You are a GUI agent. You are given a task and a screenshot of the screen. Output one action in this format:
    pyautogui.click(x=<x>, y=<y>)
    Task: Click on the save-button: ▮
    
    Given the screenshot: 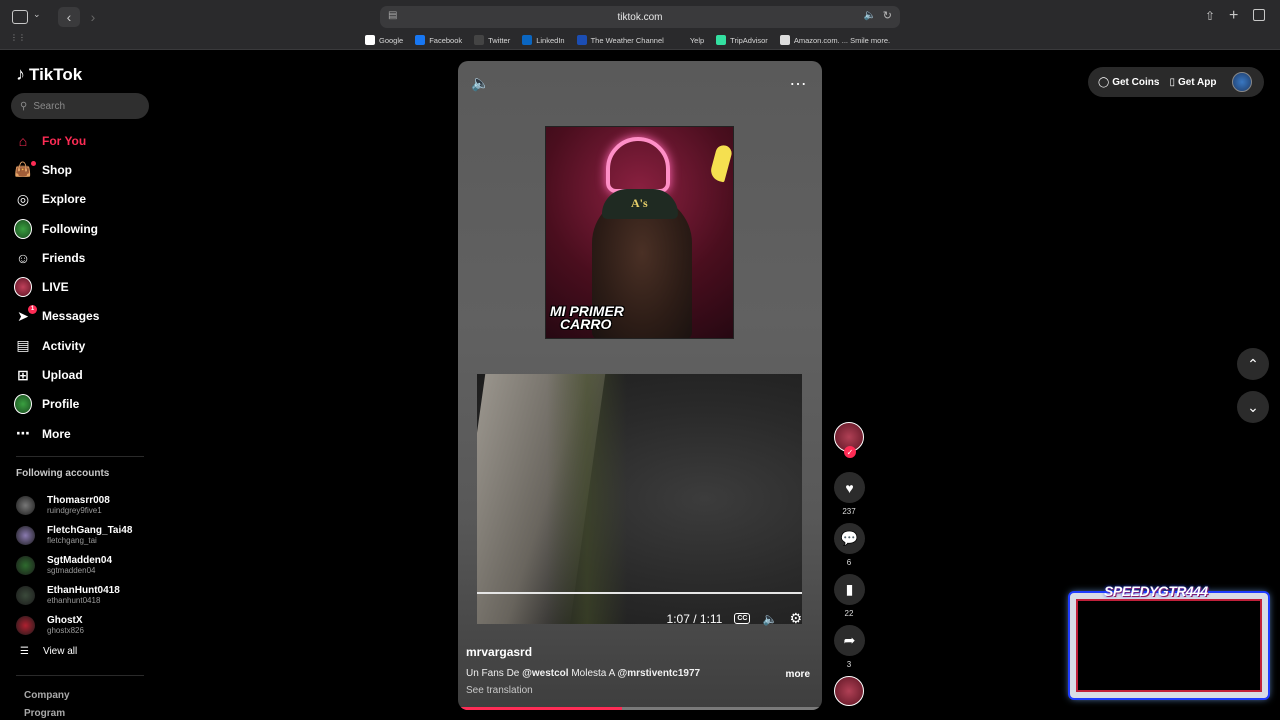 What is the action you would take?
    pyautogui.click(x=849, y=589)
    